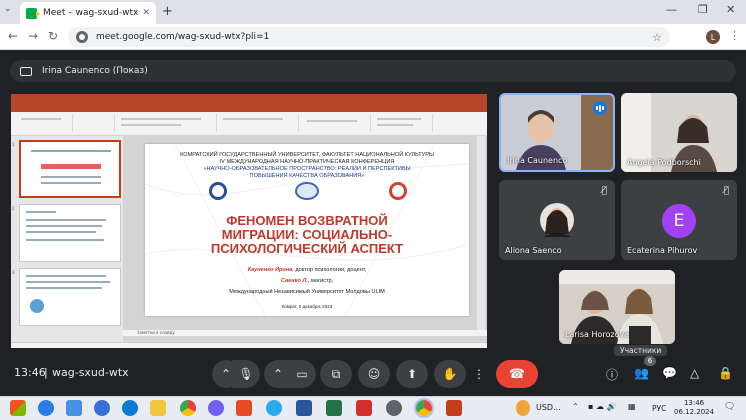 The height and width of the screenshot is (420, 746). I want to click on present-screen-icon: ⬆, so click(412, 374).